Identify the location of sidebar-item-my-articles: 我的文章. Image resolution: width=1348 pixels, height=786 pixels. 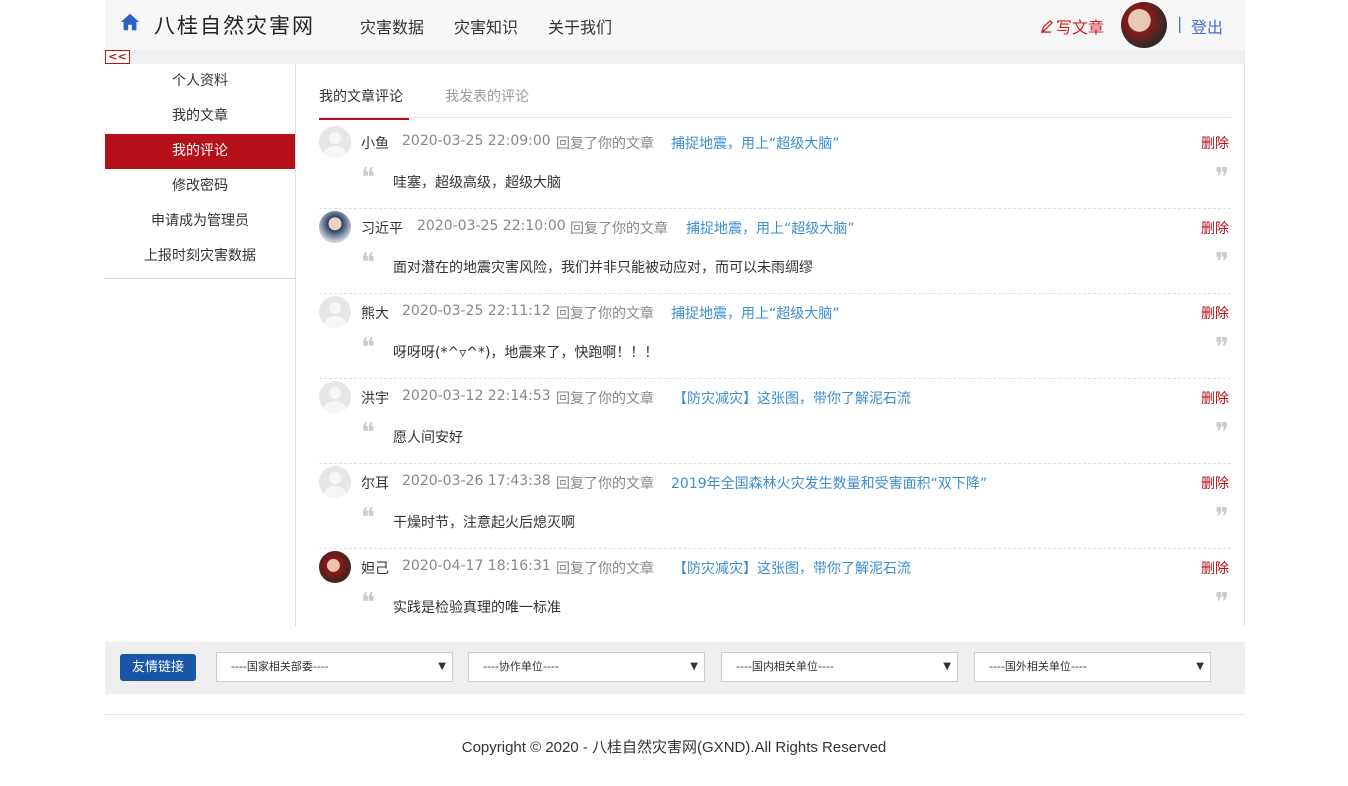
(200, 116).